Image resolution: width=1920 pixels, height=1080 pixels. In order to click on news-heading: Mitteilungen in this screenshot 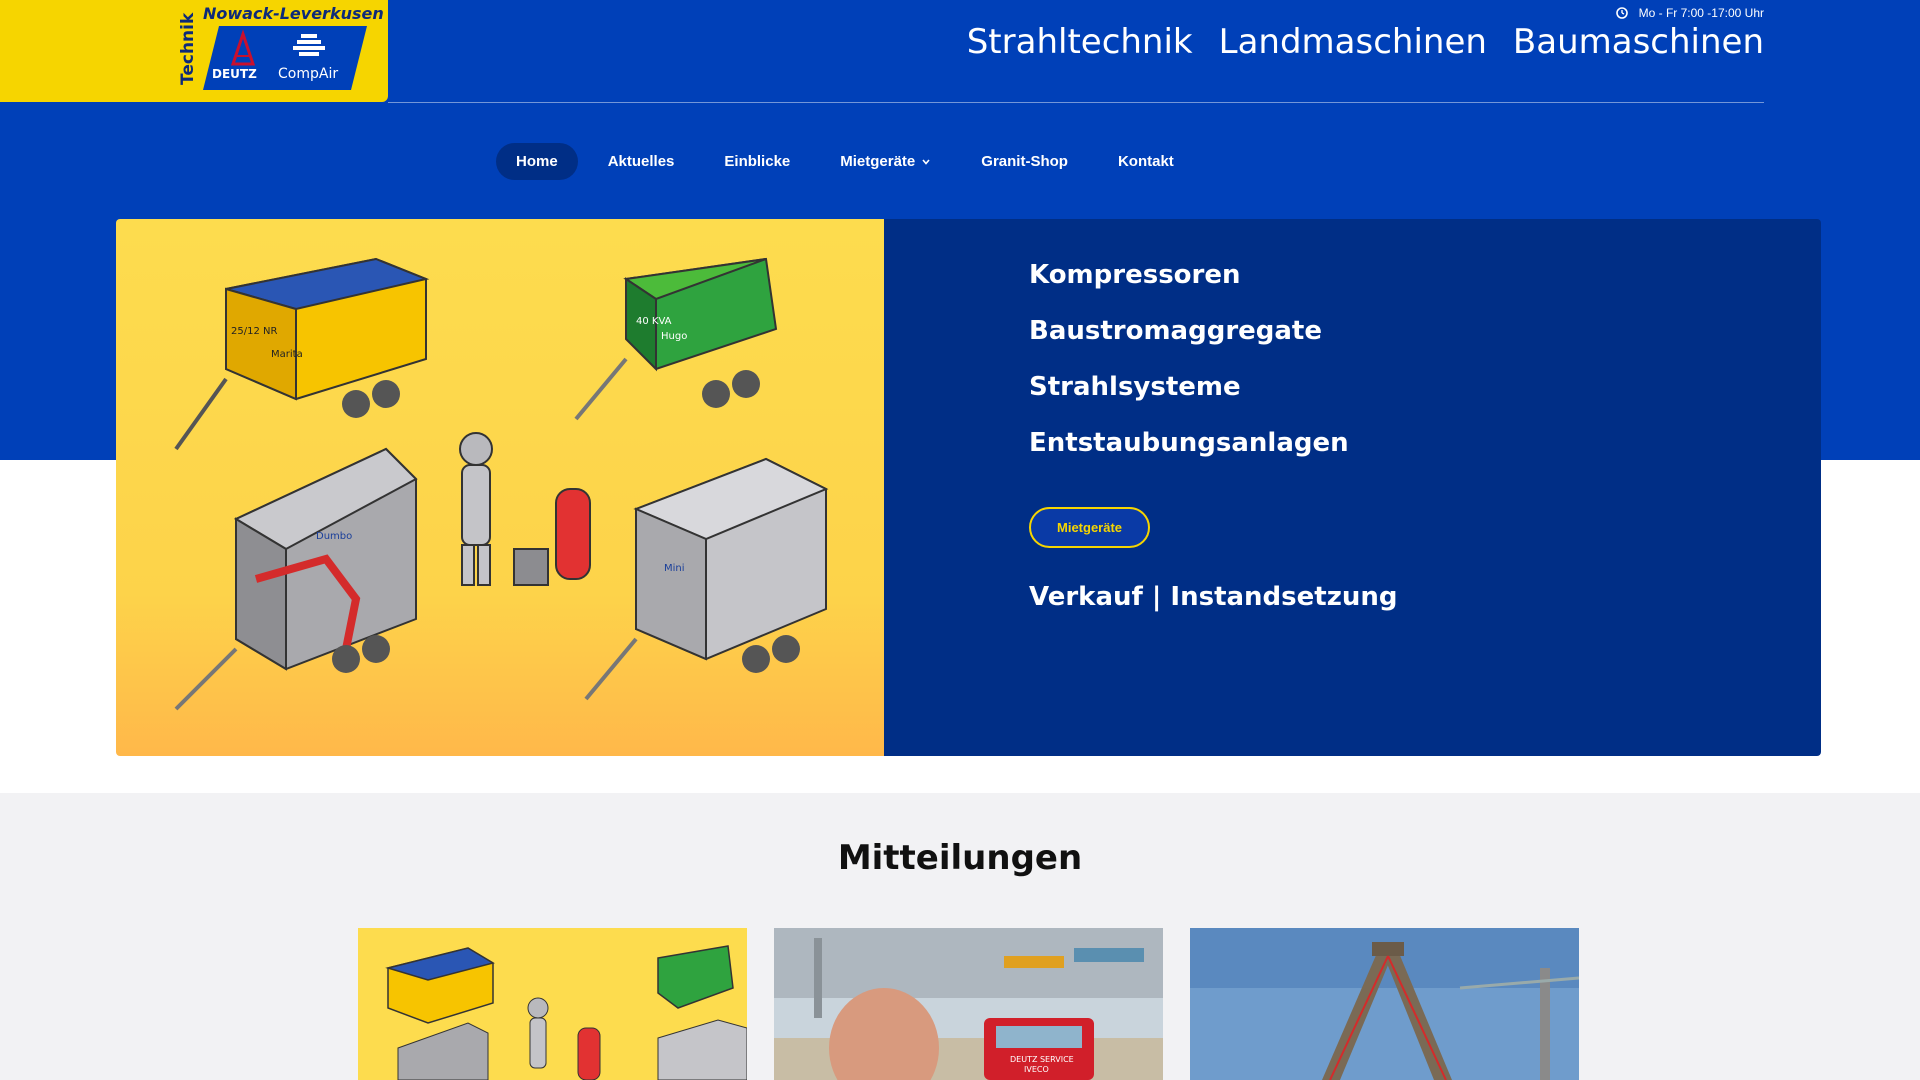, I will do `click(960, 858)`.